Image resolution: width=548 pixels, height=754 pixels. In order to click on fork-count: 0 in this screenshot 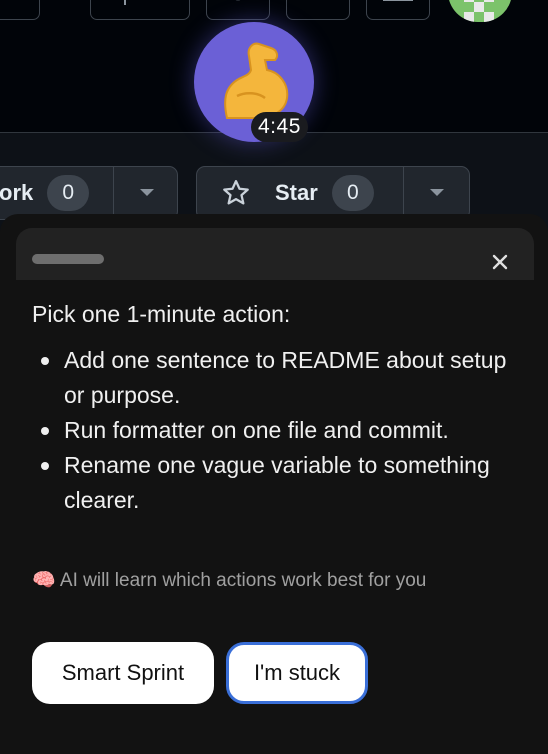, I will do `click(68, 193)`.